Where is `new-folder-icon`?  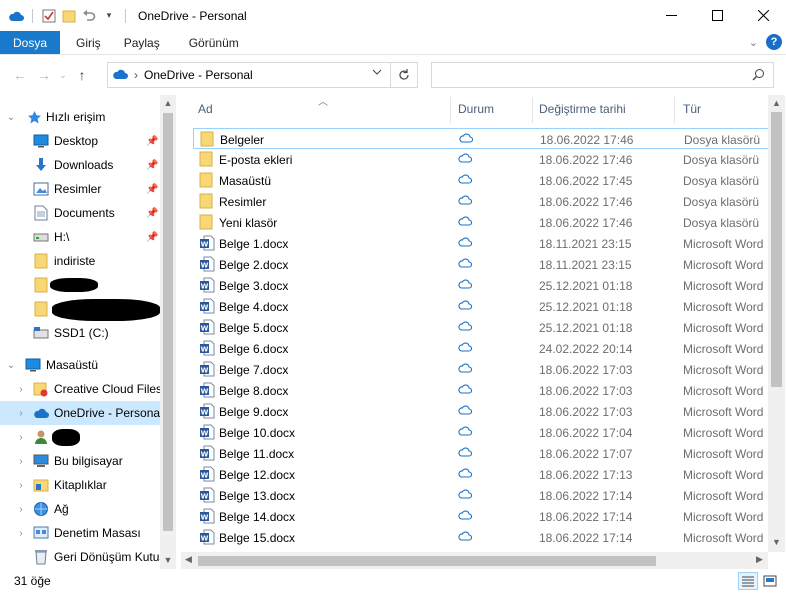 new-folder-icon is located at coordinates (69, 16).